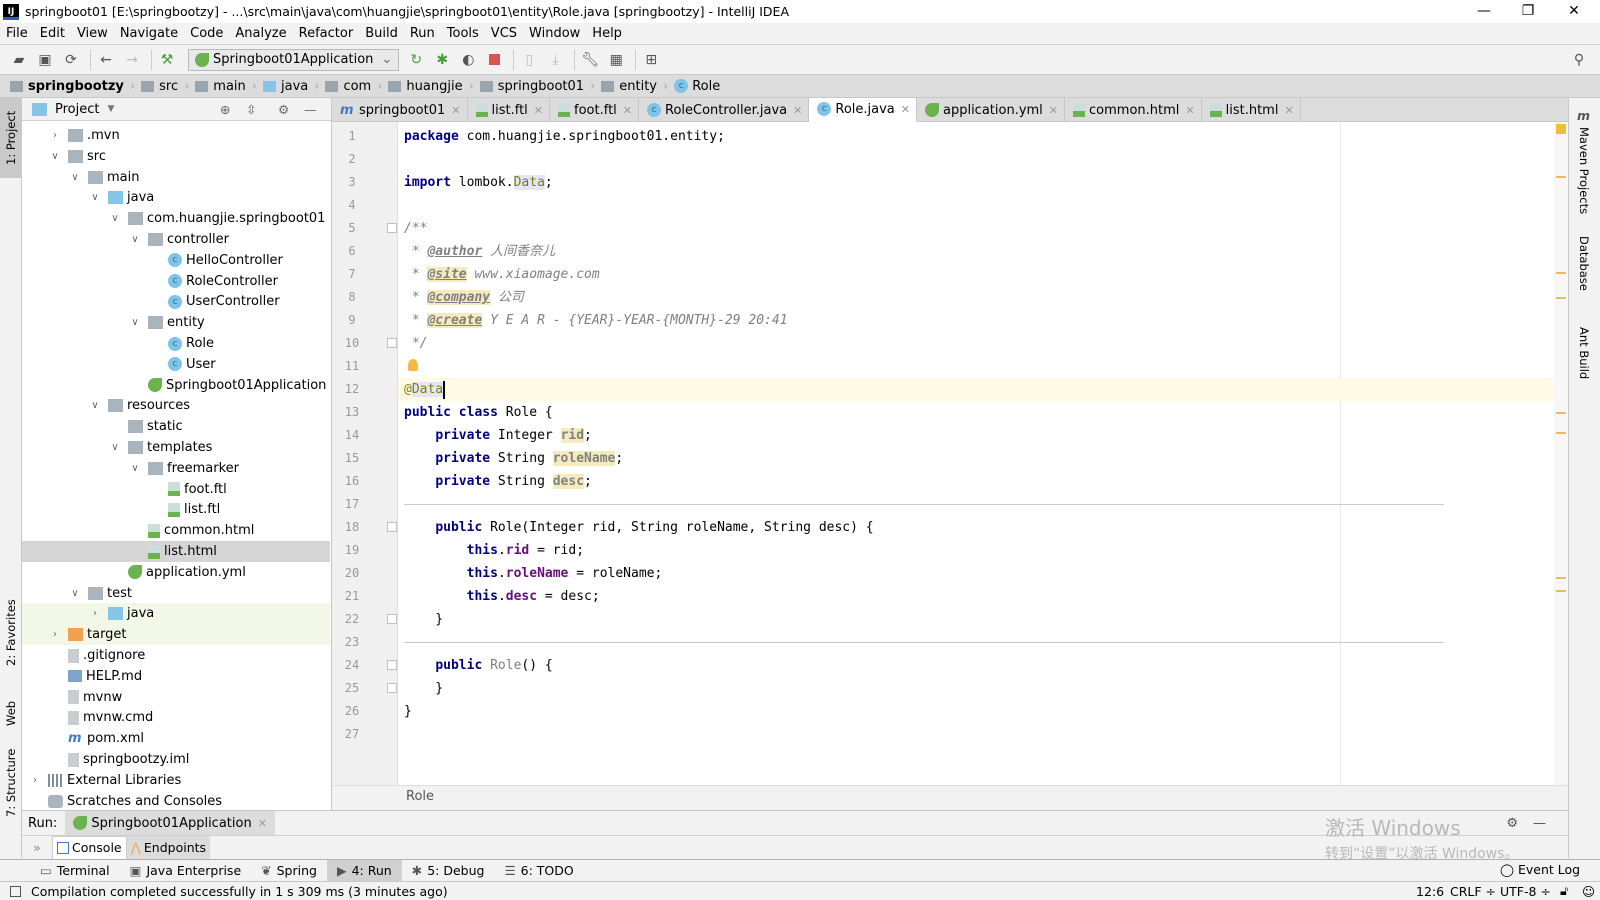 Image resolution: width=1600 pixels, height=900 pixels. What do you see at coordinates (71, 60) in the screenshot?
I see `sync-icon: ⟳` at bounding box center [71, 60].